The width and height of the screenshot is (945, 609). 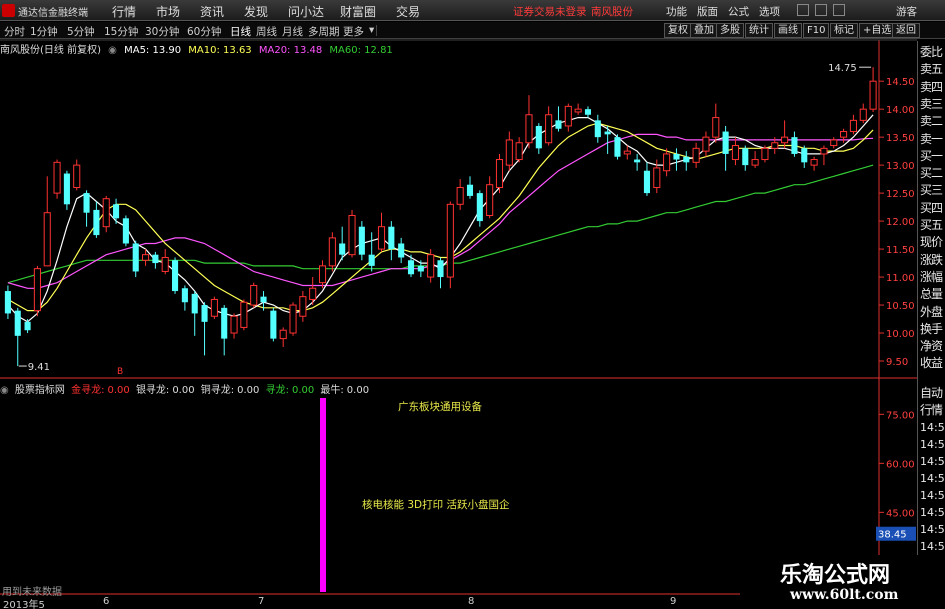 What do you see at coordinates (118, 390) in the screenshot?
I see `gold-value: 0.00` at bounding box center [118, 390].